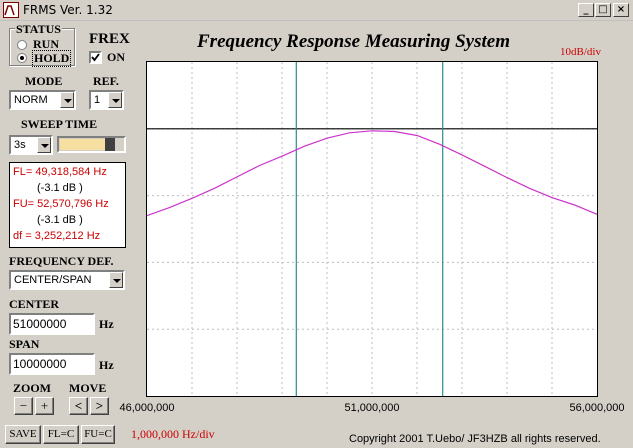 Image resolution: width=633 pixels, height=448 pixels. Describe the element at coordinates (44, 406) in the screenshot. I see `zoom-in-button: +` at that location.